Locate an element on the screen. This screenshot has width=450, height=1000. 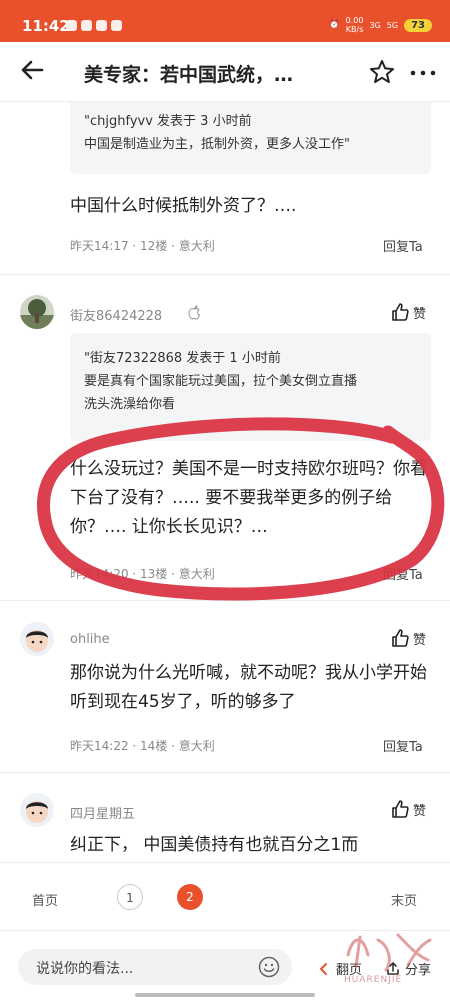
comment-meta: 昨天14:17 · 12楼 · 意大利 is located at coordinates (142, 246).